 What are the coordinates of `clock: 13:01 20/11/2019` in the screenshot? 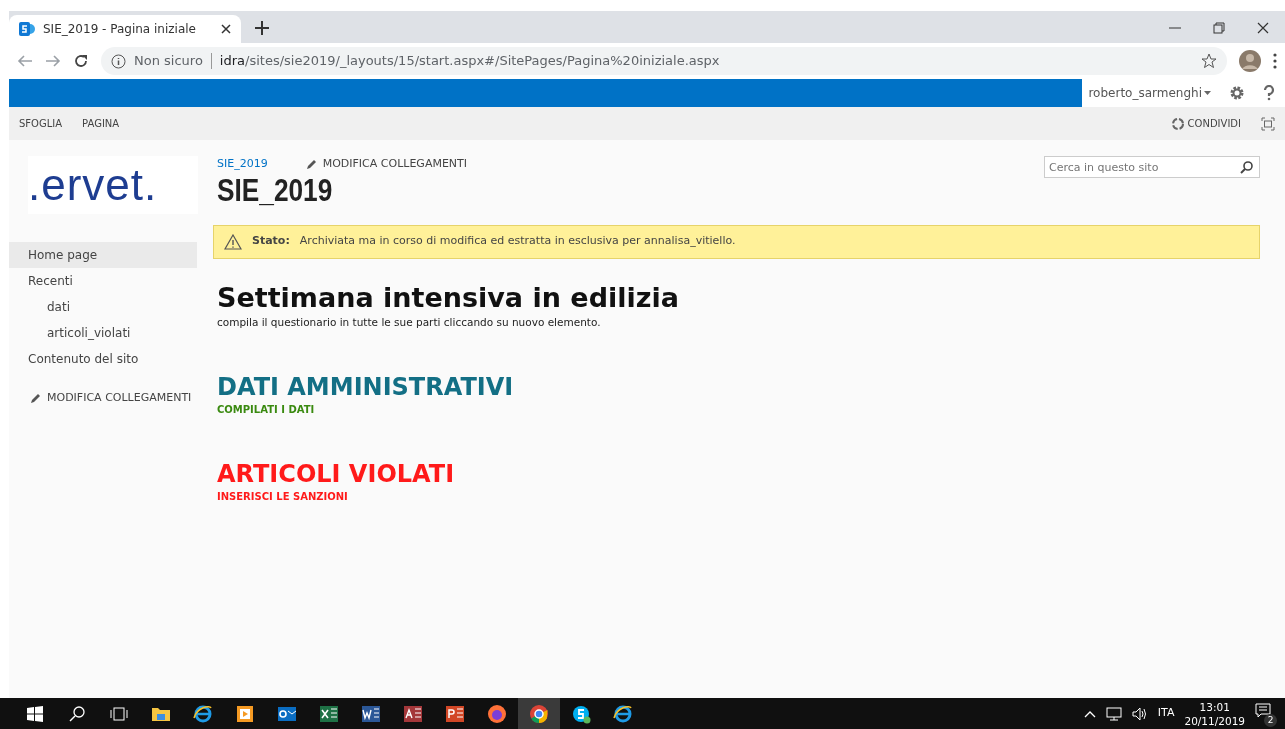 It's located at (1214, 713).